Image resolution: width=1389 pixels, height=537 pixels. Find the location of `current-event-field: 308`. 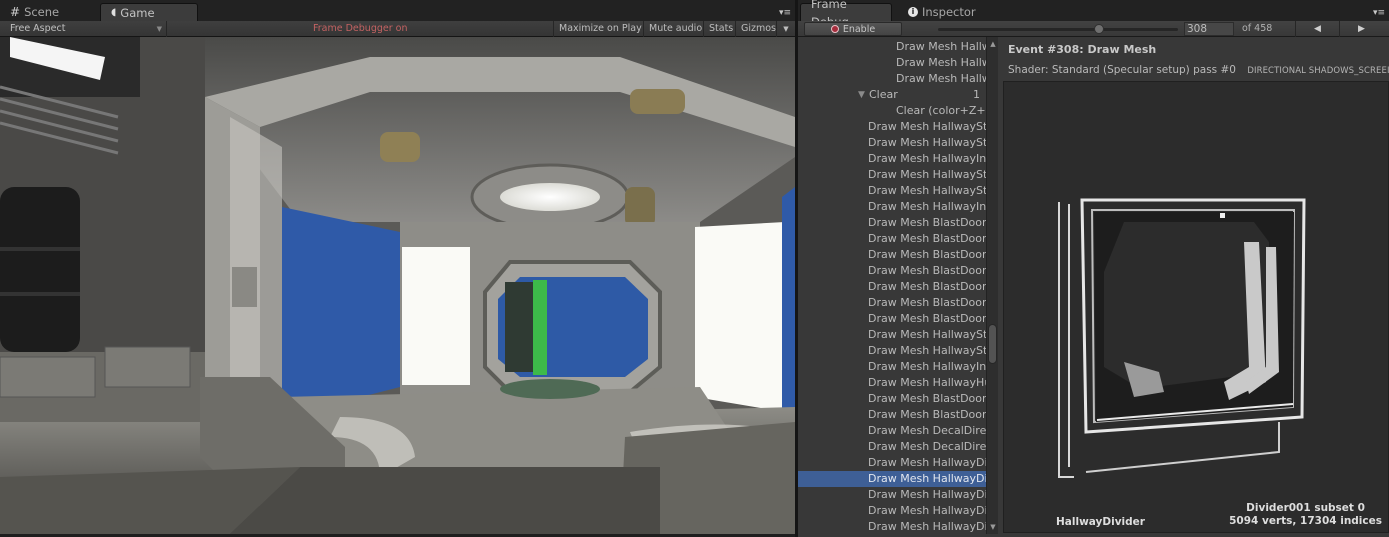

current-event-field: 308 is located at coordinates (1209, 29).